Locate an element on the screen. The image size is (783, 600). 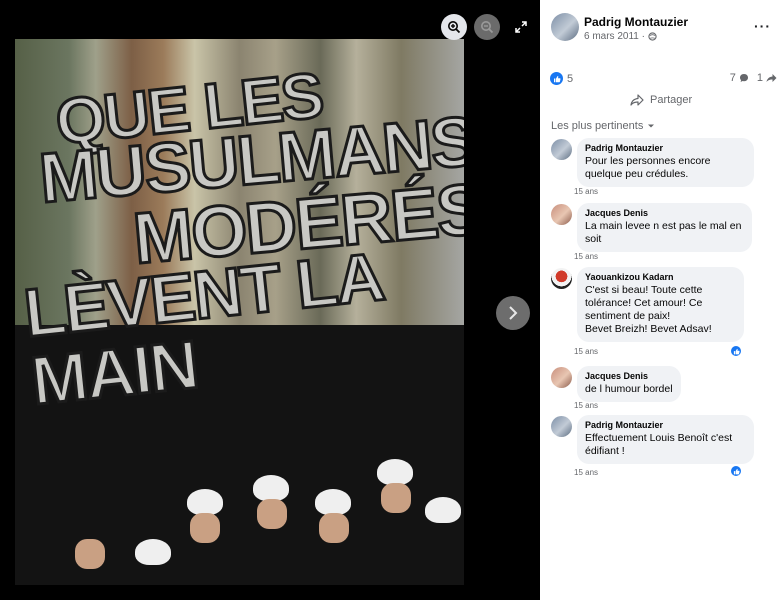
comment-text: de l humour bordel is located at coordinates (629, 389).